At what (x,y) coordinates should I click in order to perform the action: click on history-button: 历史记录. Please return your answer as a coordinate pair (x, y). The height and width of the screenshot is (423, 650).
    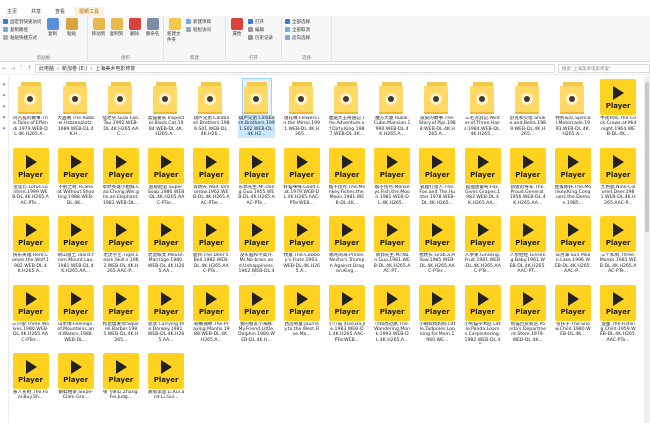
    Looking at the image, I should click on (260, 37).